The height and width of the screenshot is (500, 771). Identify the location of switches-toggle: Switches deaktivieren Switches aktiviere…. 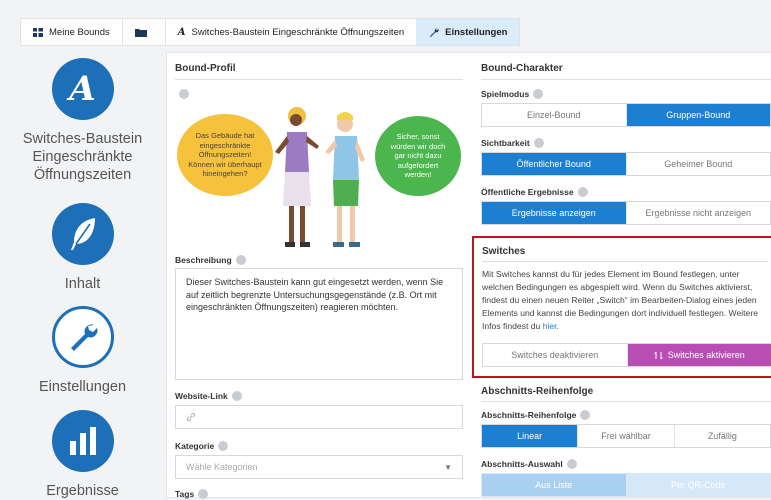
(626, 355).